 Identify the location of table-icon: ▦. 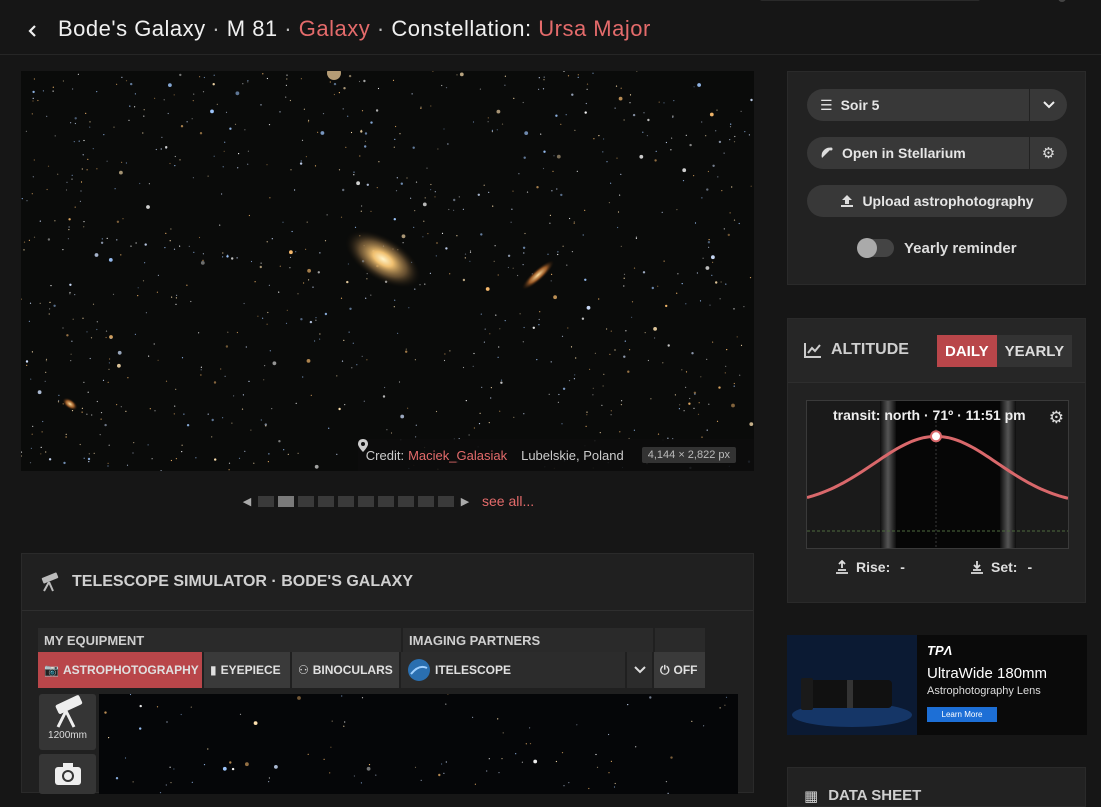
(811, 796).